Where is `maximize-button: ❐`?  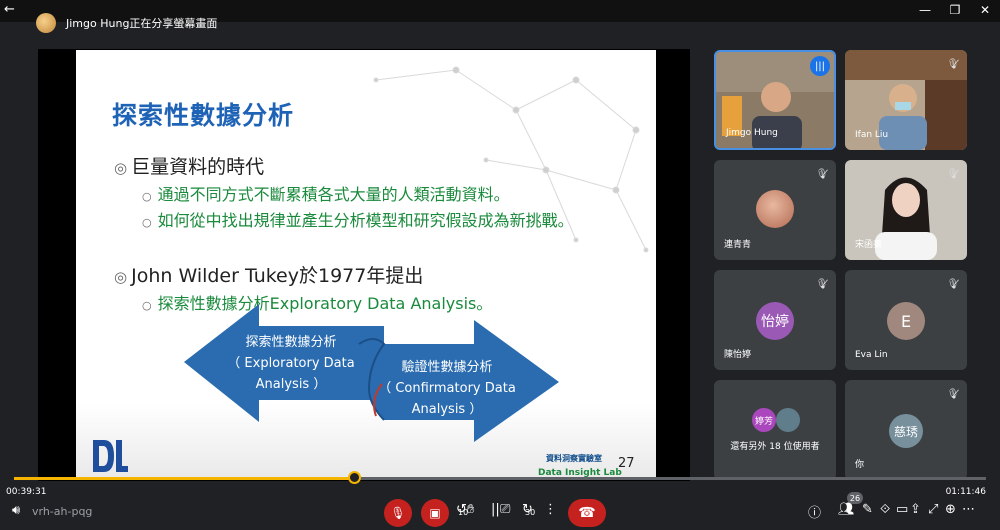 maximize-button: ❐ is located at coordinates (955, 10).